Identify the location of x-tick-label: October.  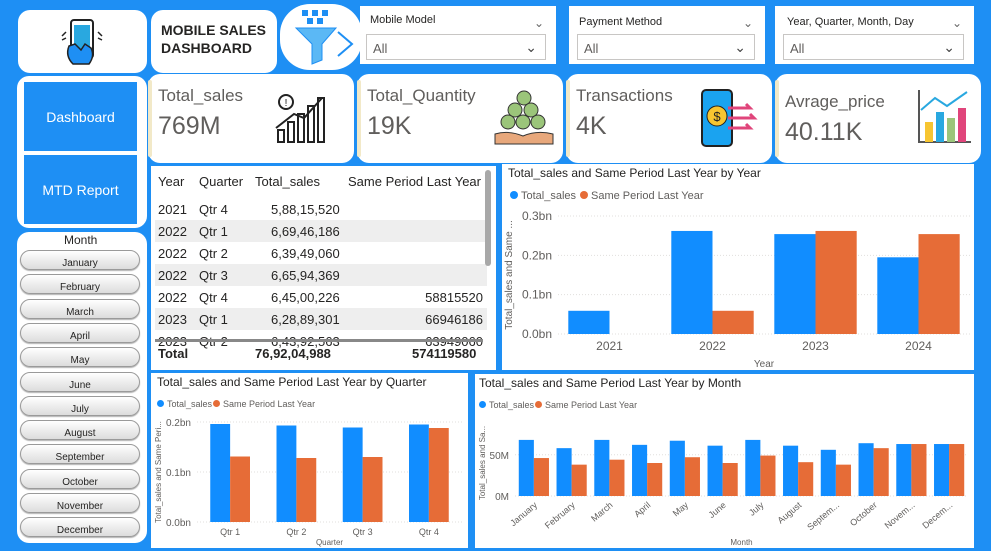
(863, 514).